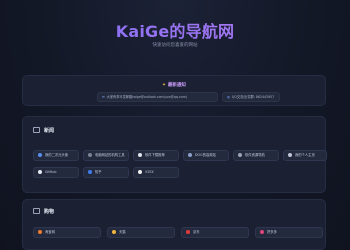 This screenshot has width=350, height=250. What do you see at coordinates (98, 172) in the screenshot?
I see `link-label: 知乎` at bounding box center [98, 172].